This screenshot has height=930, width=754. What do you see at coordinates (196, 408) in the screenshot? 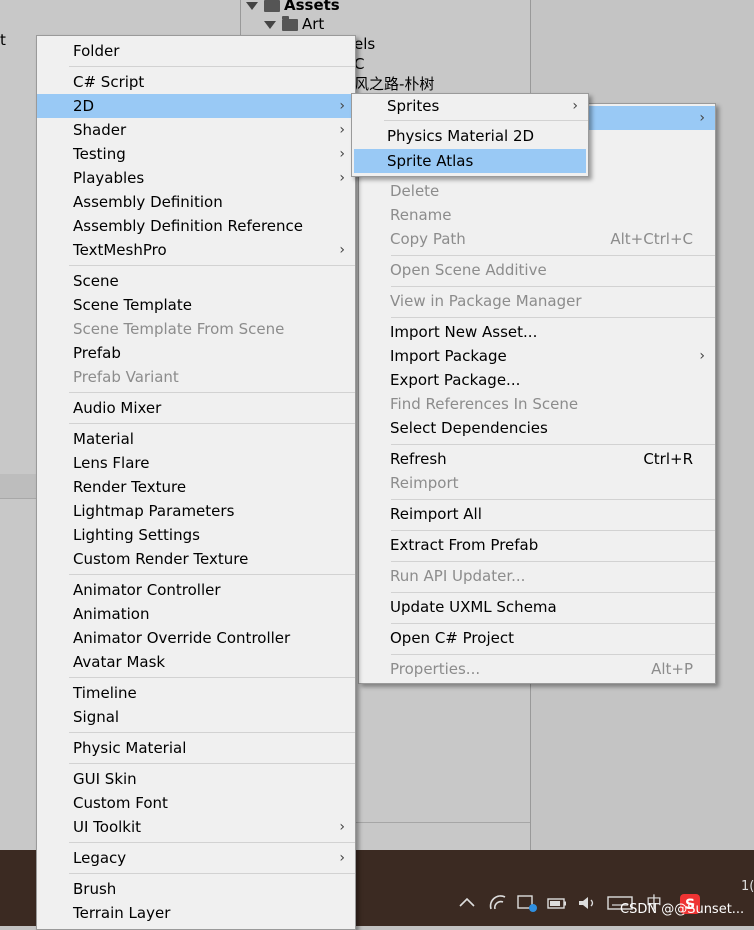
I see `menu-item-audio-mixer: Audio Mixer` at bounding box center [196, 408].